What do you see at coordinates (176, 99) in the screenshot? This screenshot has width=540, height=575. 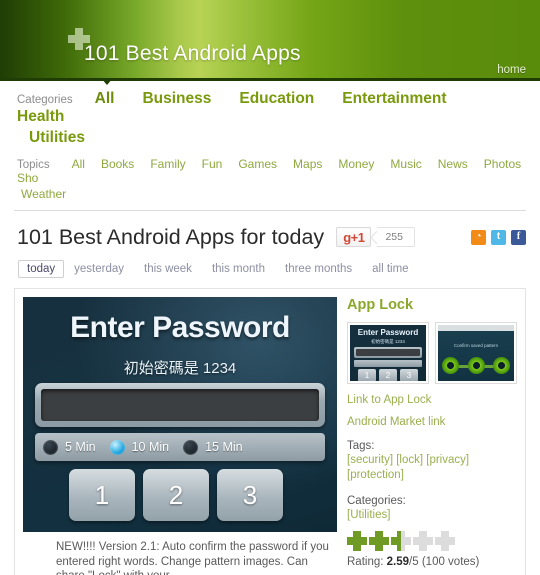 I see `category-item-business: Business` at bounding box center [176, 99].